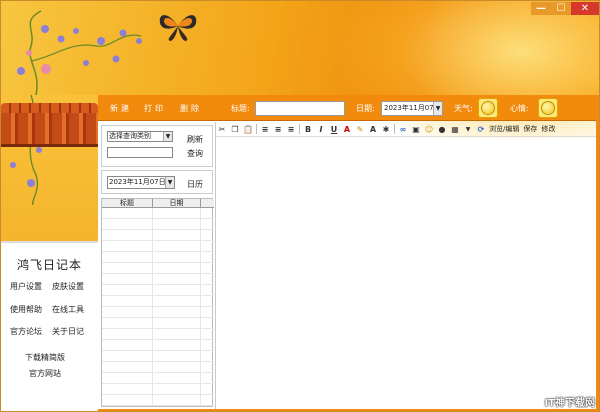 Image resolution: width=600 pixels, height=412 pixels. I want to click on align-right-icon: ≡, so click(291, 129).